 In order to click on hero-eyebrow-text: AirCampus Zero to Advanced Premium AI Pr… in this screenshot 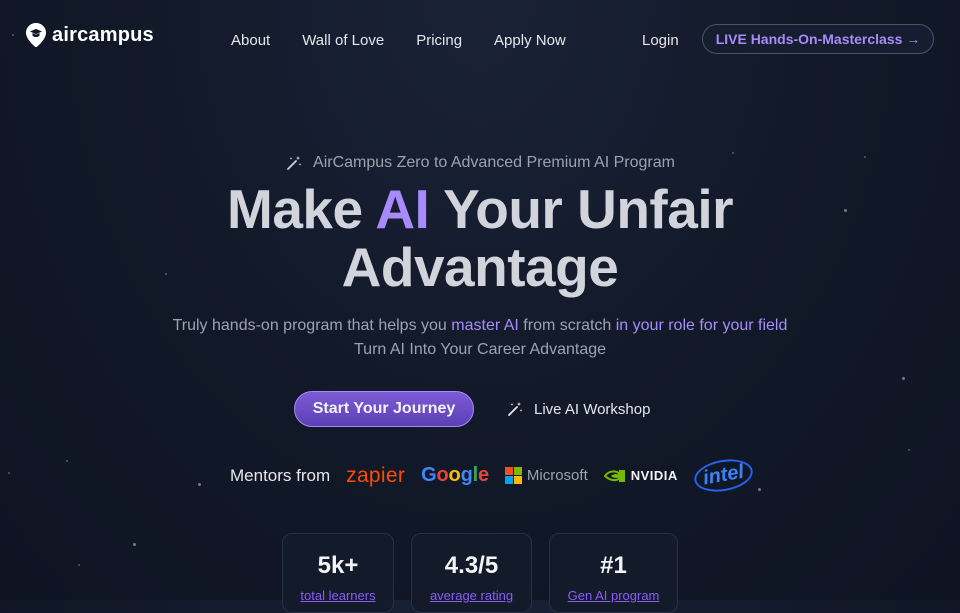, I will do `click(494, 162)`.